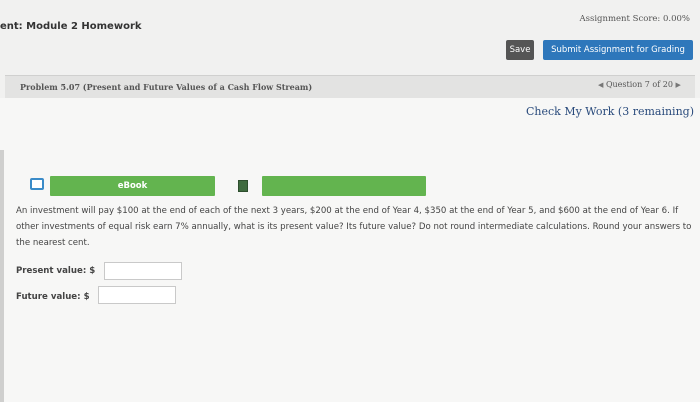 The width and height of the screenshot is (700, 402). Describe the element at coordinates (520, 50) in the screenshot. I see `save-button: Save` at that location.